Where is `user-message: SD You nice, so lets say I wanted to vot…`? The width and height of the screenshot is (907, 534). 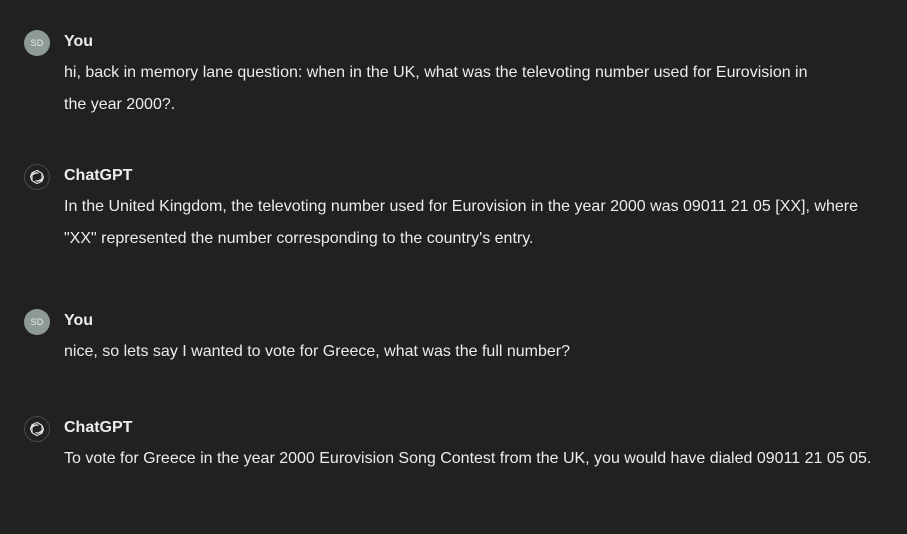 user-message: SD You nice, so lets say I wanted to vot… is located at coordinates (455, 339).